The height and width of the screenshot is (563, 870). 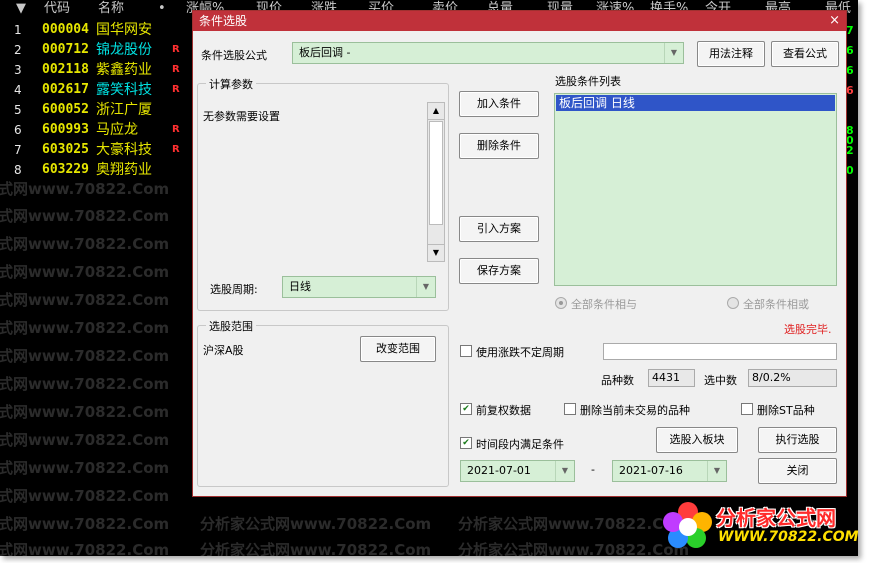 What do you see at coordinates (776, 304) in the screenshot?
I see `or-radio-label: 全部条件相或` at bounding box center [776, 304].